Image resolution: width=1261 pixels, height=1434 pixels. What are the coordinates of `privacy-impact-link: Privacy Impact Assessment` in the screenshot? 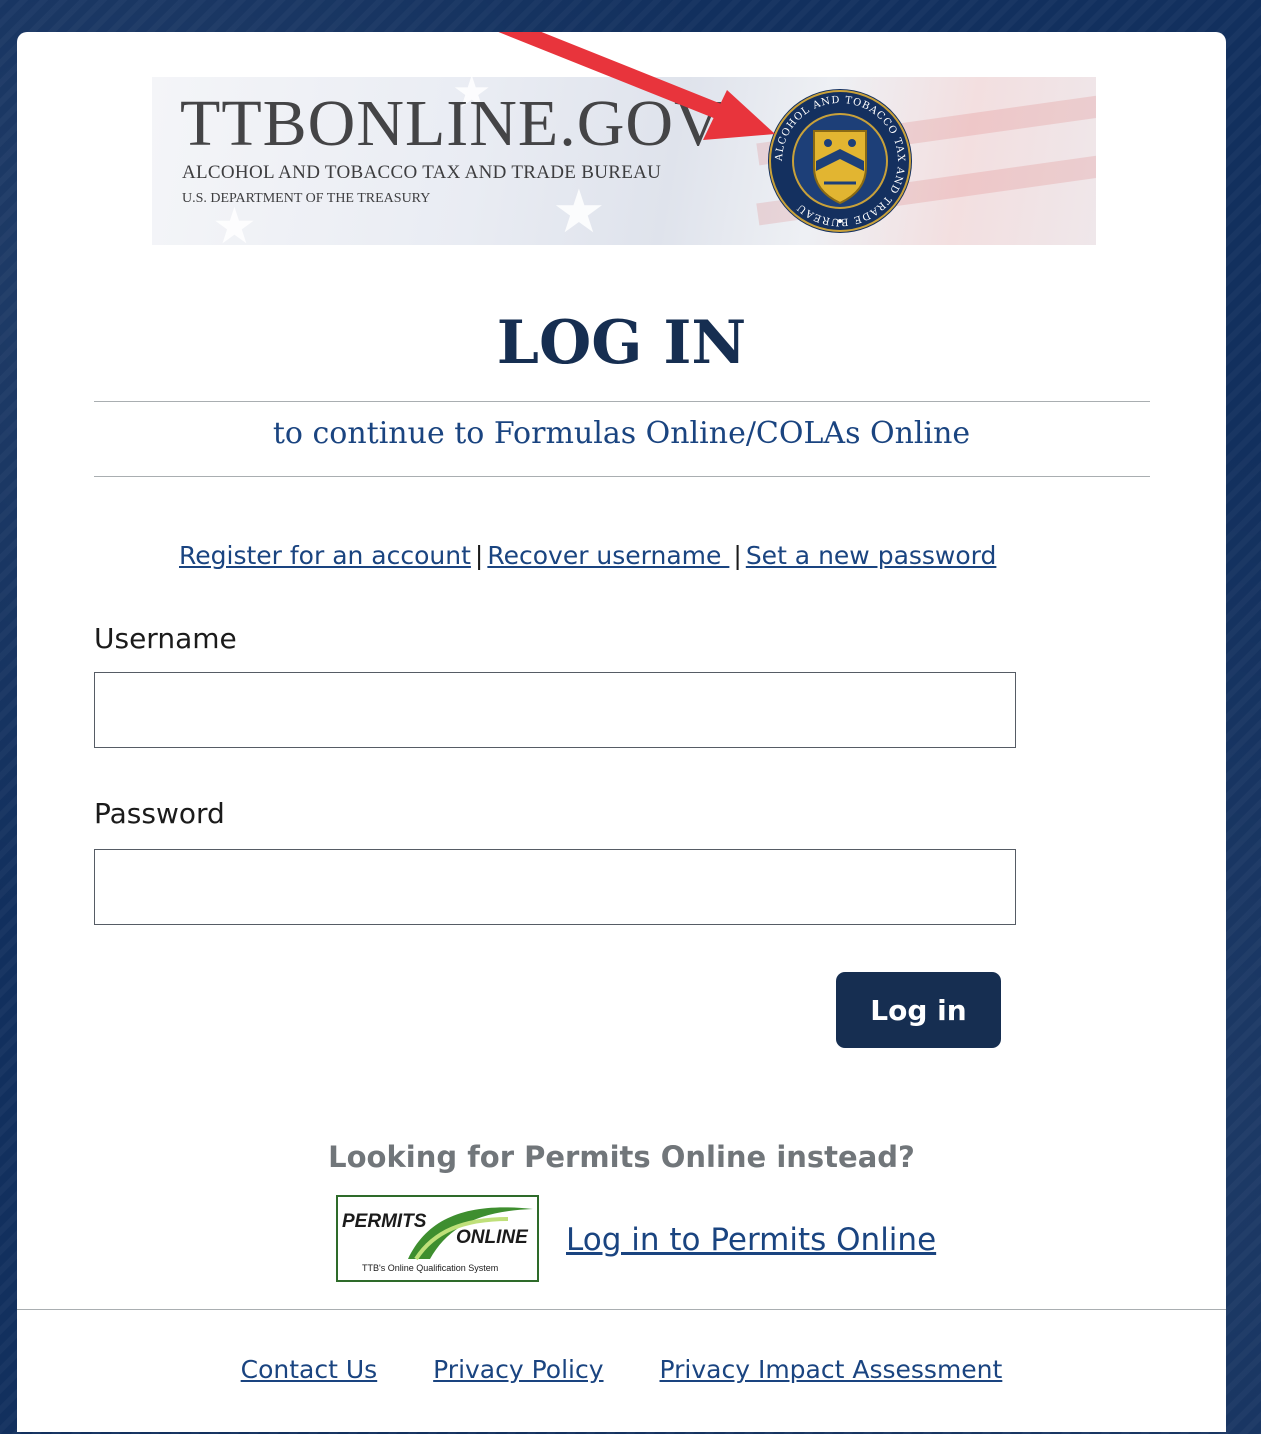 It's located at (830, 1369).